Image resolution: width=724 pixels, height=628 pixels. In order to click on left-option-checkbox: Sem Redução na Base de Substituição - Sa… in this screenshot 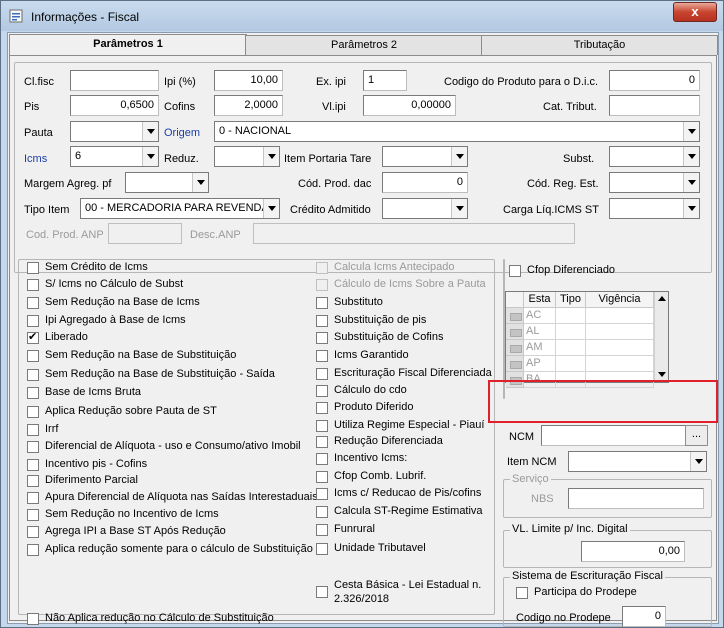, I will do `click(172, 375)`.